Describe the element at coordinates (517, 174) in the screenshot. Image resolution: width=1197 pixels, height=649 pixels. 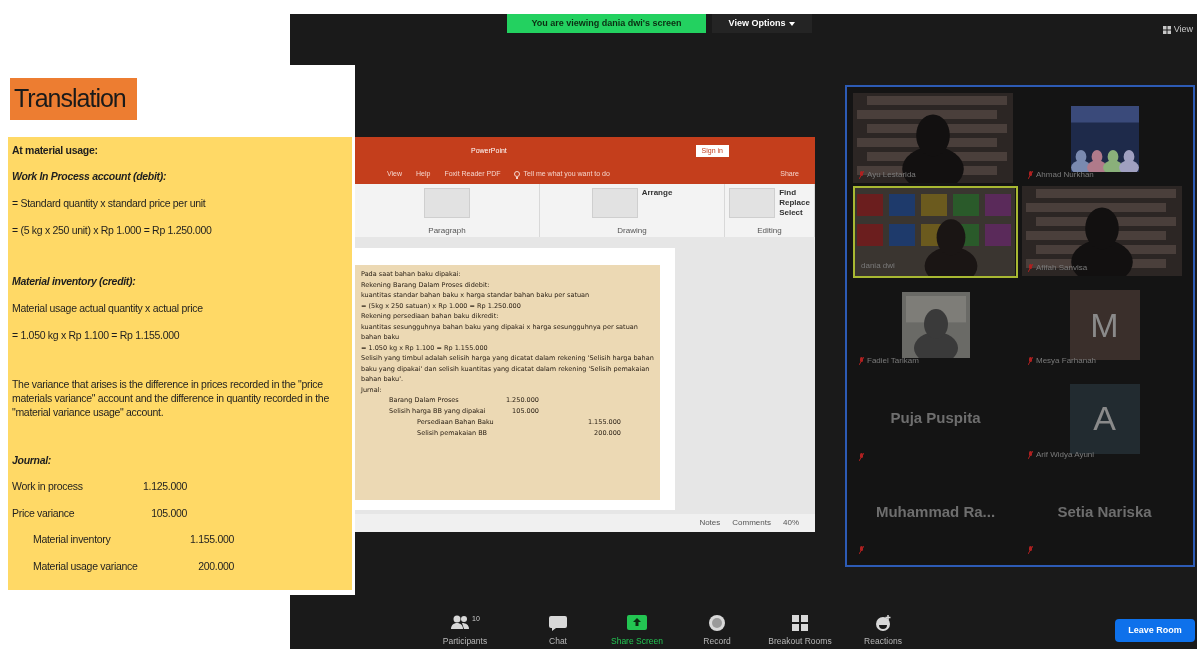
I see `lightbulb-icon` at that location.